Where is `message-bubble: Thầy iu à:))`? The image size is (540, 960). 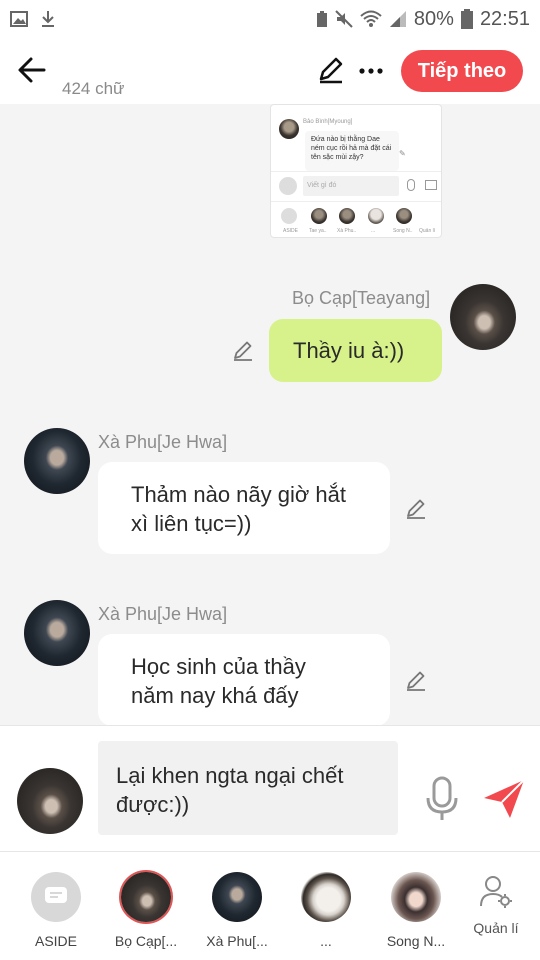
message-bubble: Thầy iu à:)) is located at coordinates (355, 350).